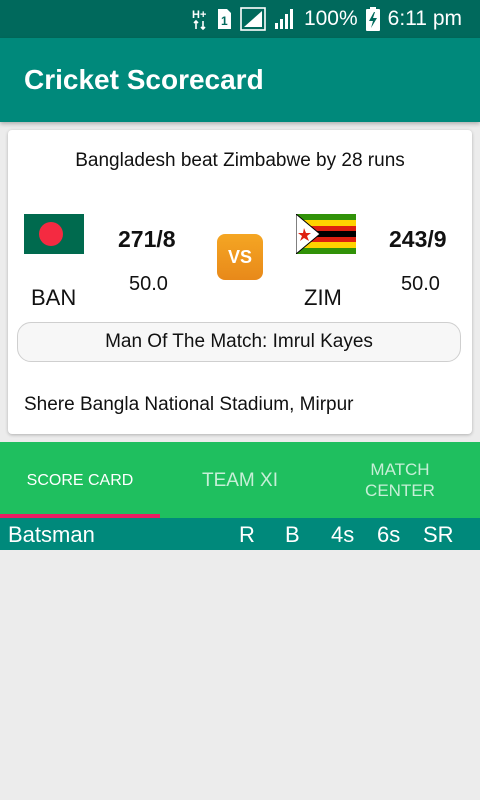  What do you see at coordinates (189, 404) in the screenshot?
I see `venue: Shere Bangla National Stadium, Mirpur` at bounding box center [189, 404].